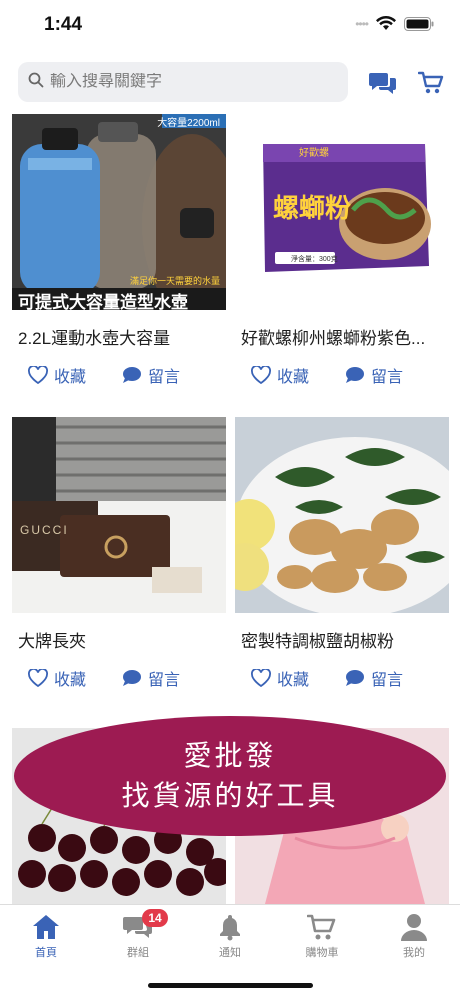  Describe the element at coordinates (46, 926) in the screenshot. I see `home-icon` at that location.